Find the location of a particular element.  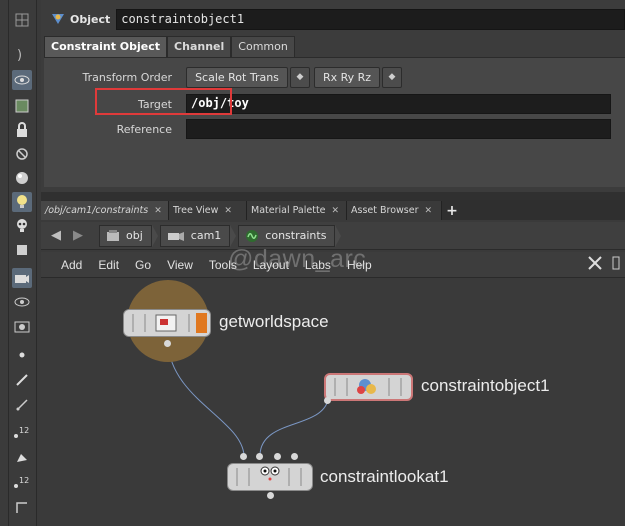

node-constraintlookat is located at coordinates (270, 477).